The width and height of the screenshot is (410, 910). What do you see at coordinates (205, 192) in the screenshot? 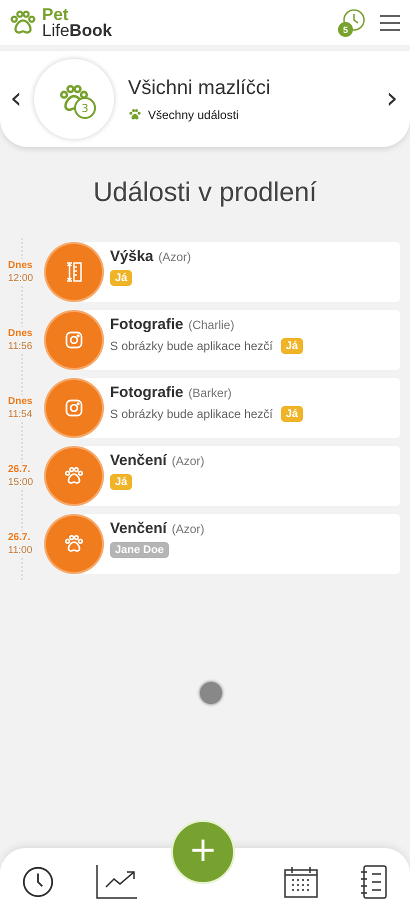
I see `section-title: Události v prodlení` at bounding box center [205, 192].